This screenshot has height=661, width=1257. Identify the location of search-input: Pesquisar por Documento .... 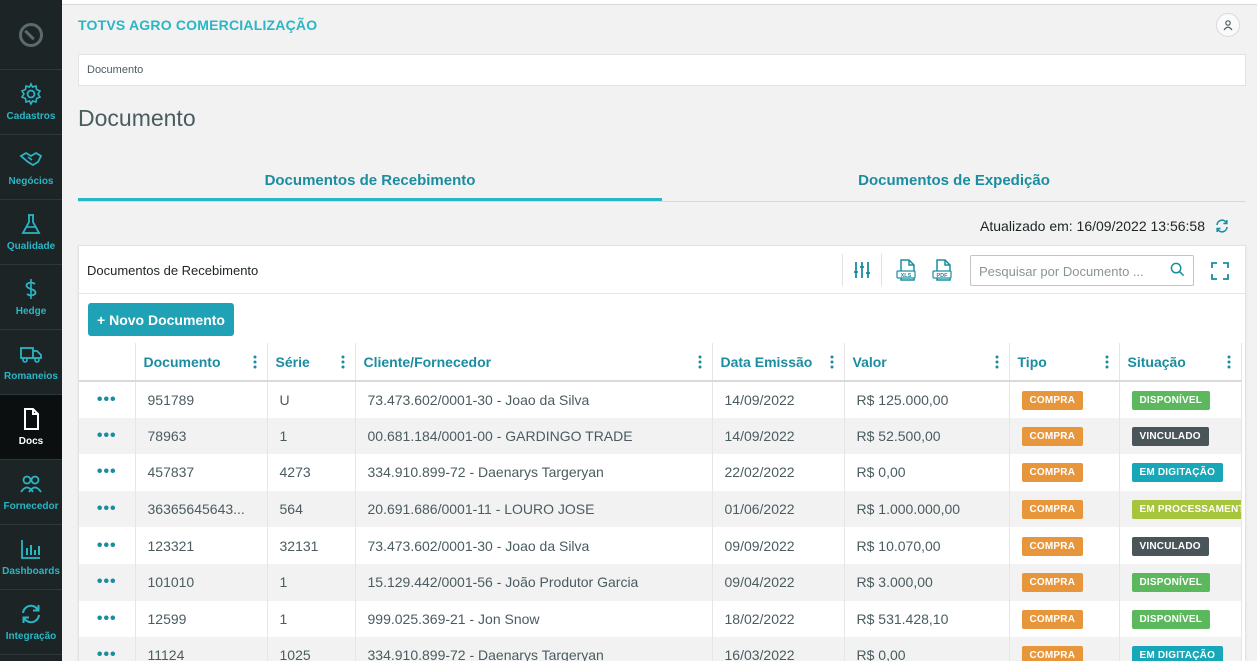
(1082, 270).